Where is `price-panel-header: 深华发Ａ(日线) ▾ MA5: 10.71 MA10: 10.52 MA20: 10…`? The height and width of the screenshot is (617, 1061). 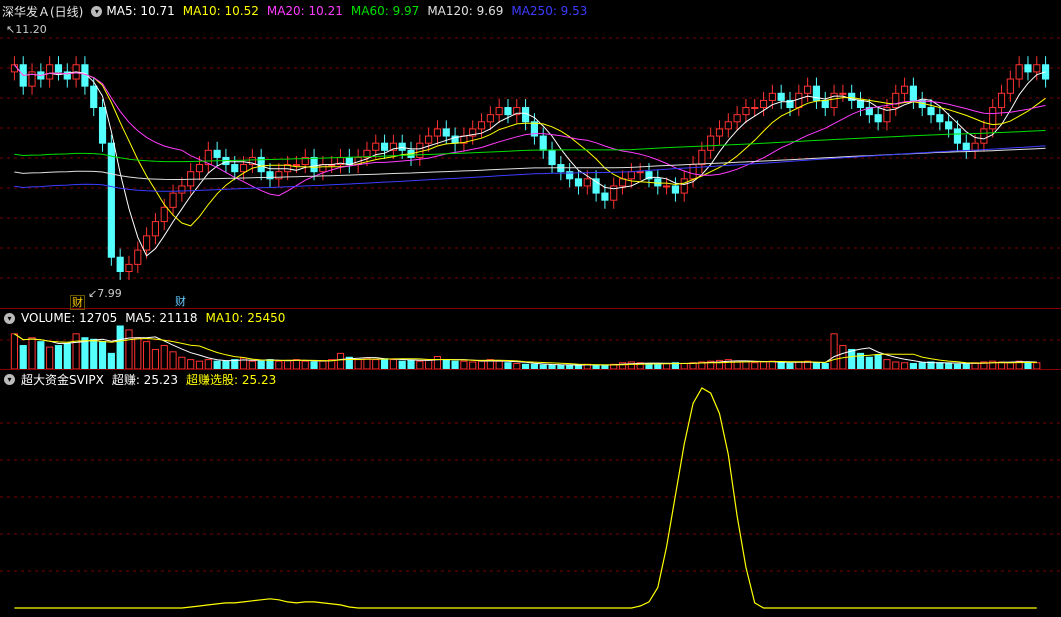 price-panel-header: 深华发Ａ(日线) ▾ MA5: 10.71 MA10: 10.52 MA20: 10… is located at coordinates (301, 11).